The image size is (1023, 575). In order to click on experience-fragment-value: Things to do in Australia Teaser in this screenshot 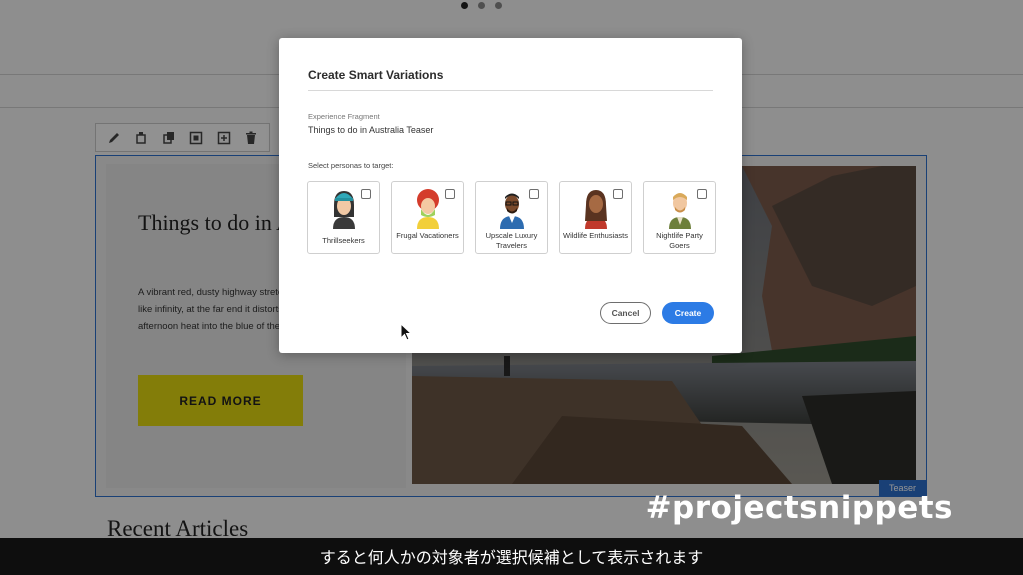, I will do `click(371, 130)`.